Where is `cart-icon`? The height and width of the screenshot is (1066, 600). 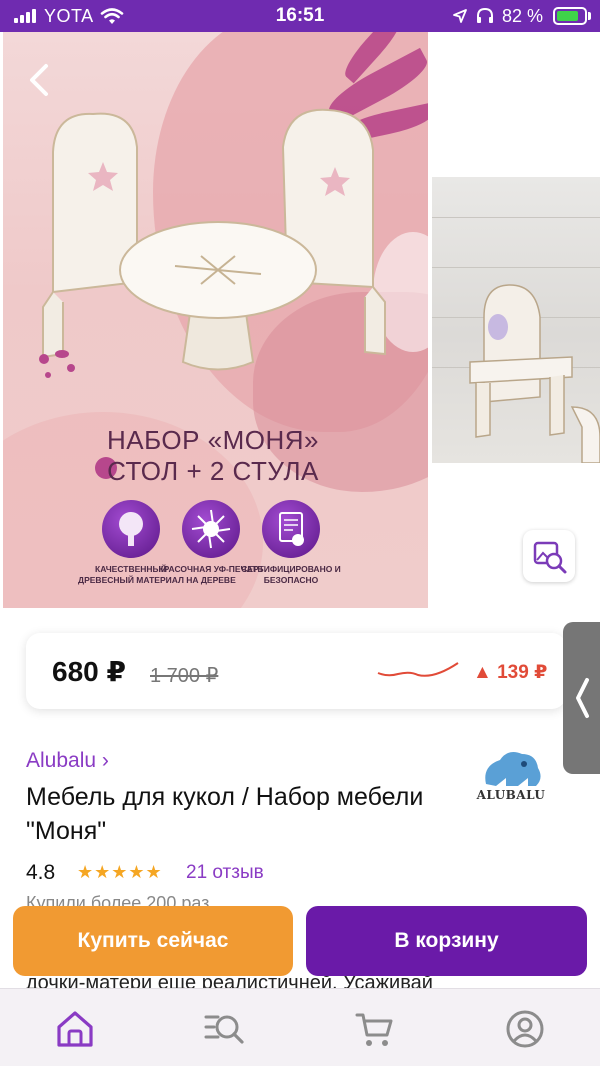 cart-icon is located at coordinates (375, 1029).